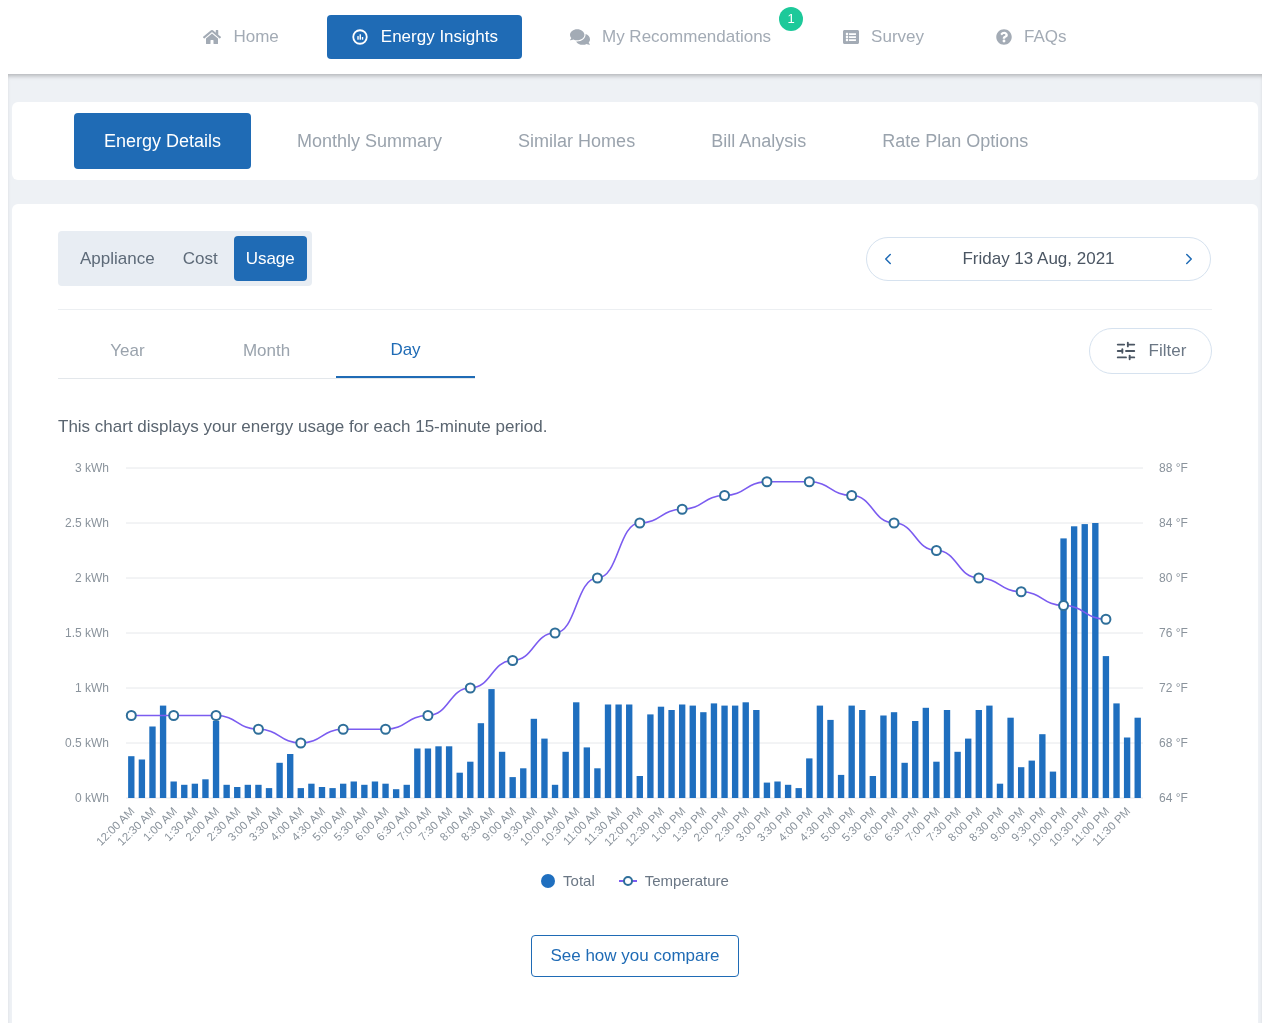  What do you see at coordinates (87, 742) in the screenshot?
I see `axis-label: 0.5 kWh` at bounding box center [87, 742].